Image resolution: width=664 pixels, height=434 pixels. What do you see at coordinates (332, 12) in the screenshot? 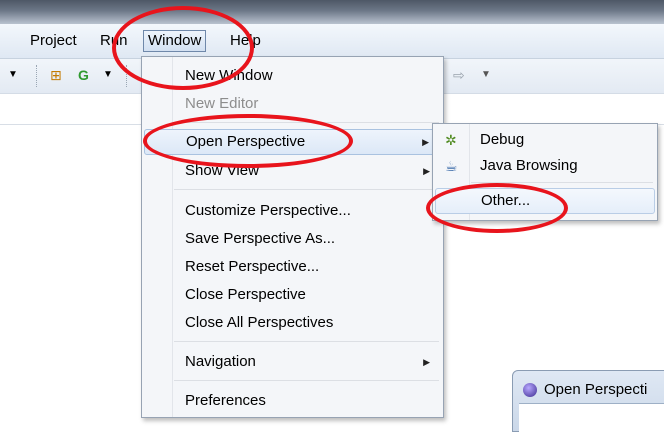
I see `window-title-bar` at bounding box center [332, 12].